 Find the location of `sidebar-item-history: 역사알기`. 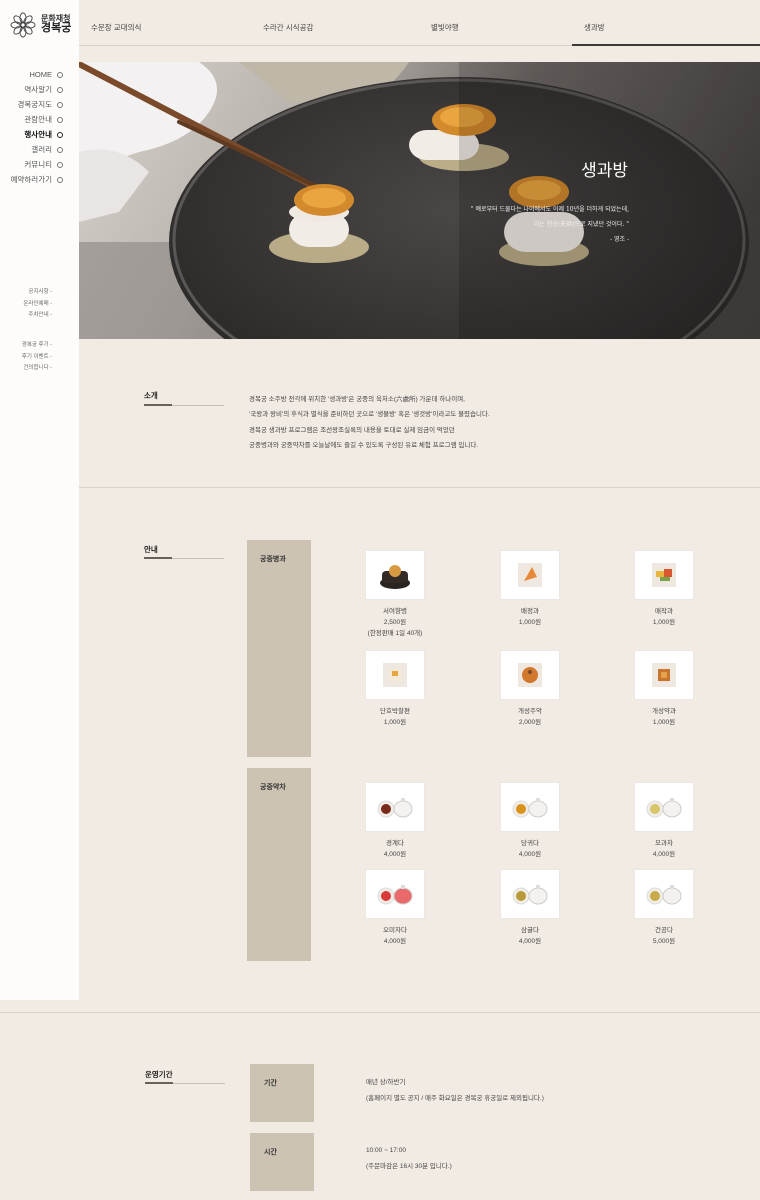

sidebar-item-history: 역사알기 is located at coordinates (37, 89).